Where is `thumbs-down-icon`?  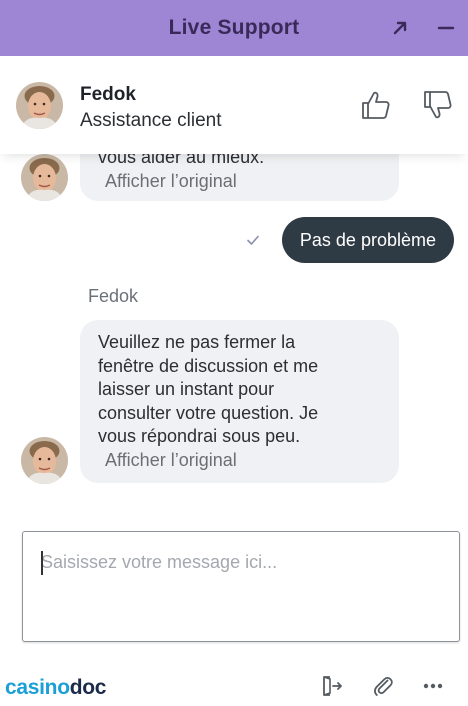
thumbs-down-icon is located at coordinates (438, 105).